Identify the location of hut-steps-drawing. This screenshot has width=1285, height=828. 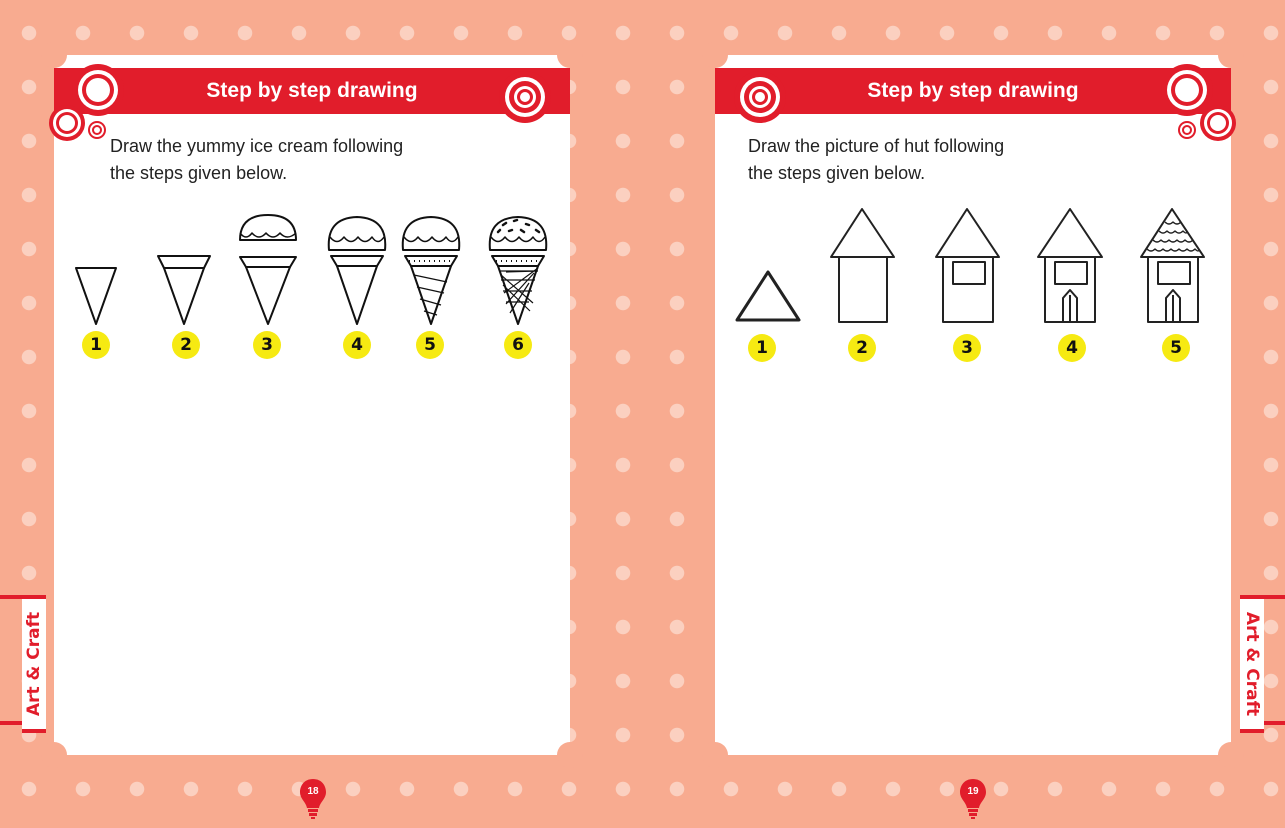
(970, 265).